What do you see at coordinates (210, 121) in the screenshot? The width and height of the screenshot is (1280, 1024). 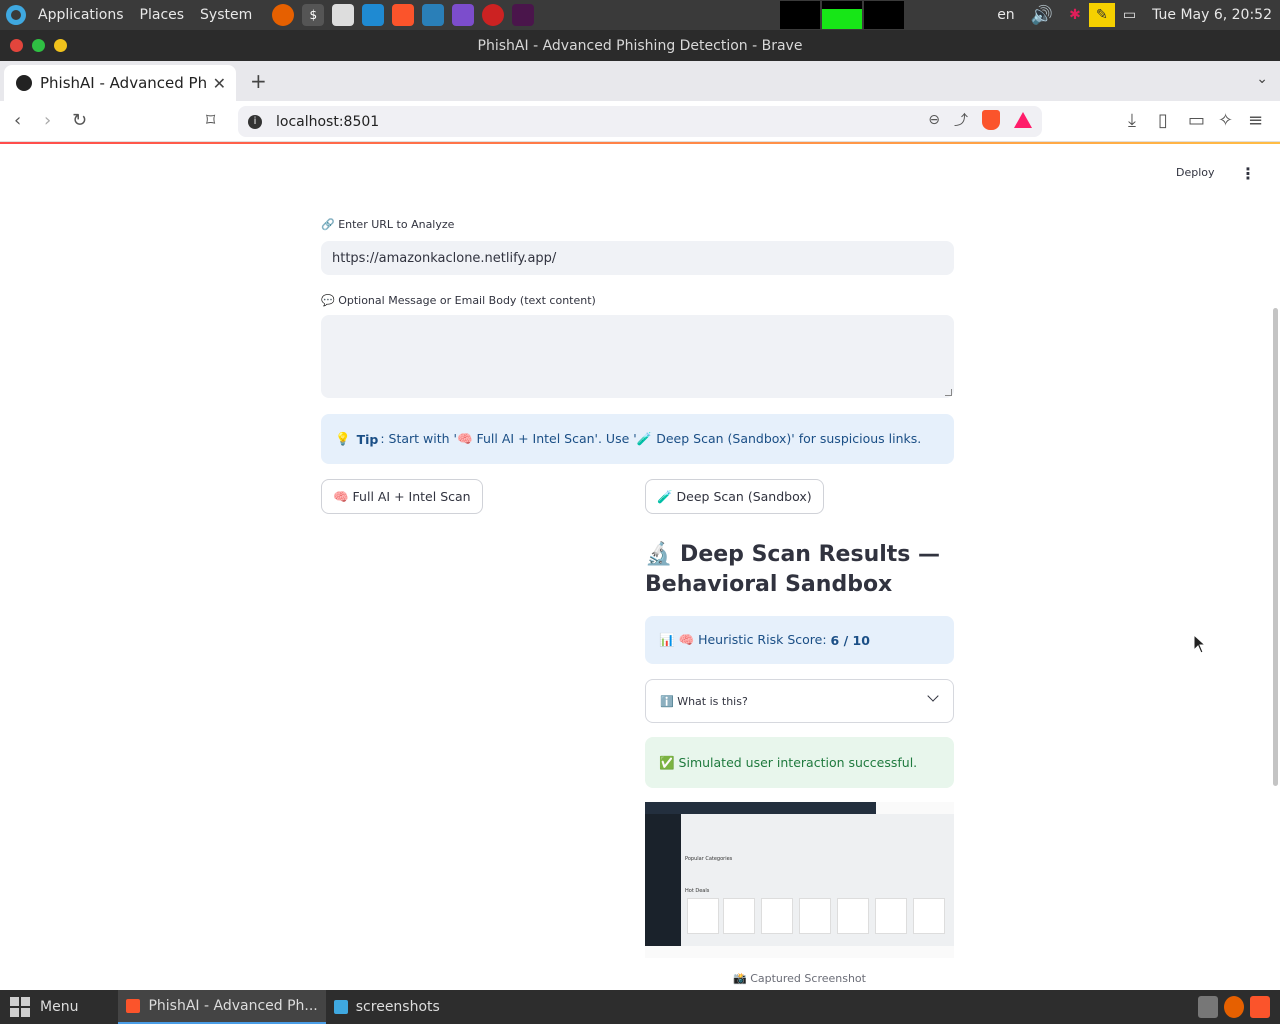 I see `bookmark-icon: ⌑` at bounding box center [210, 121].